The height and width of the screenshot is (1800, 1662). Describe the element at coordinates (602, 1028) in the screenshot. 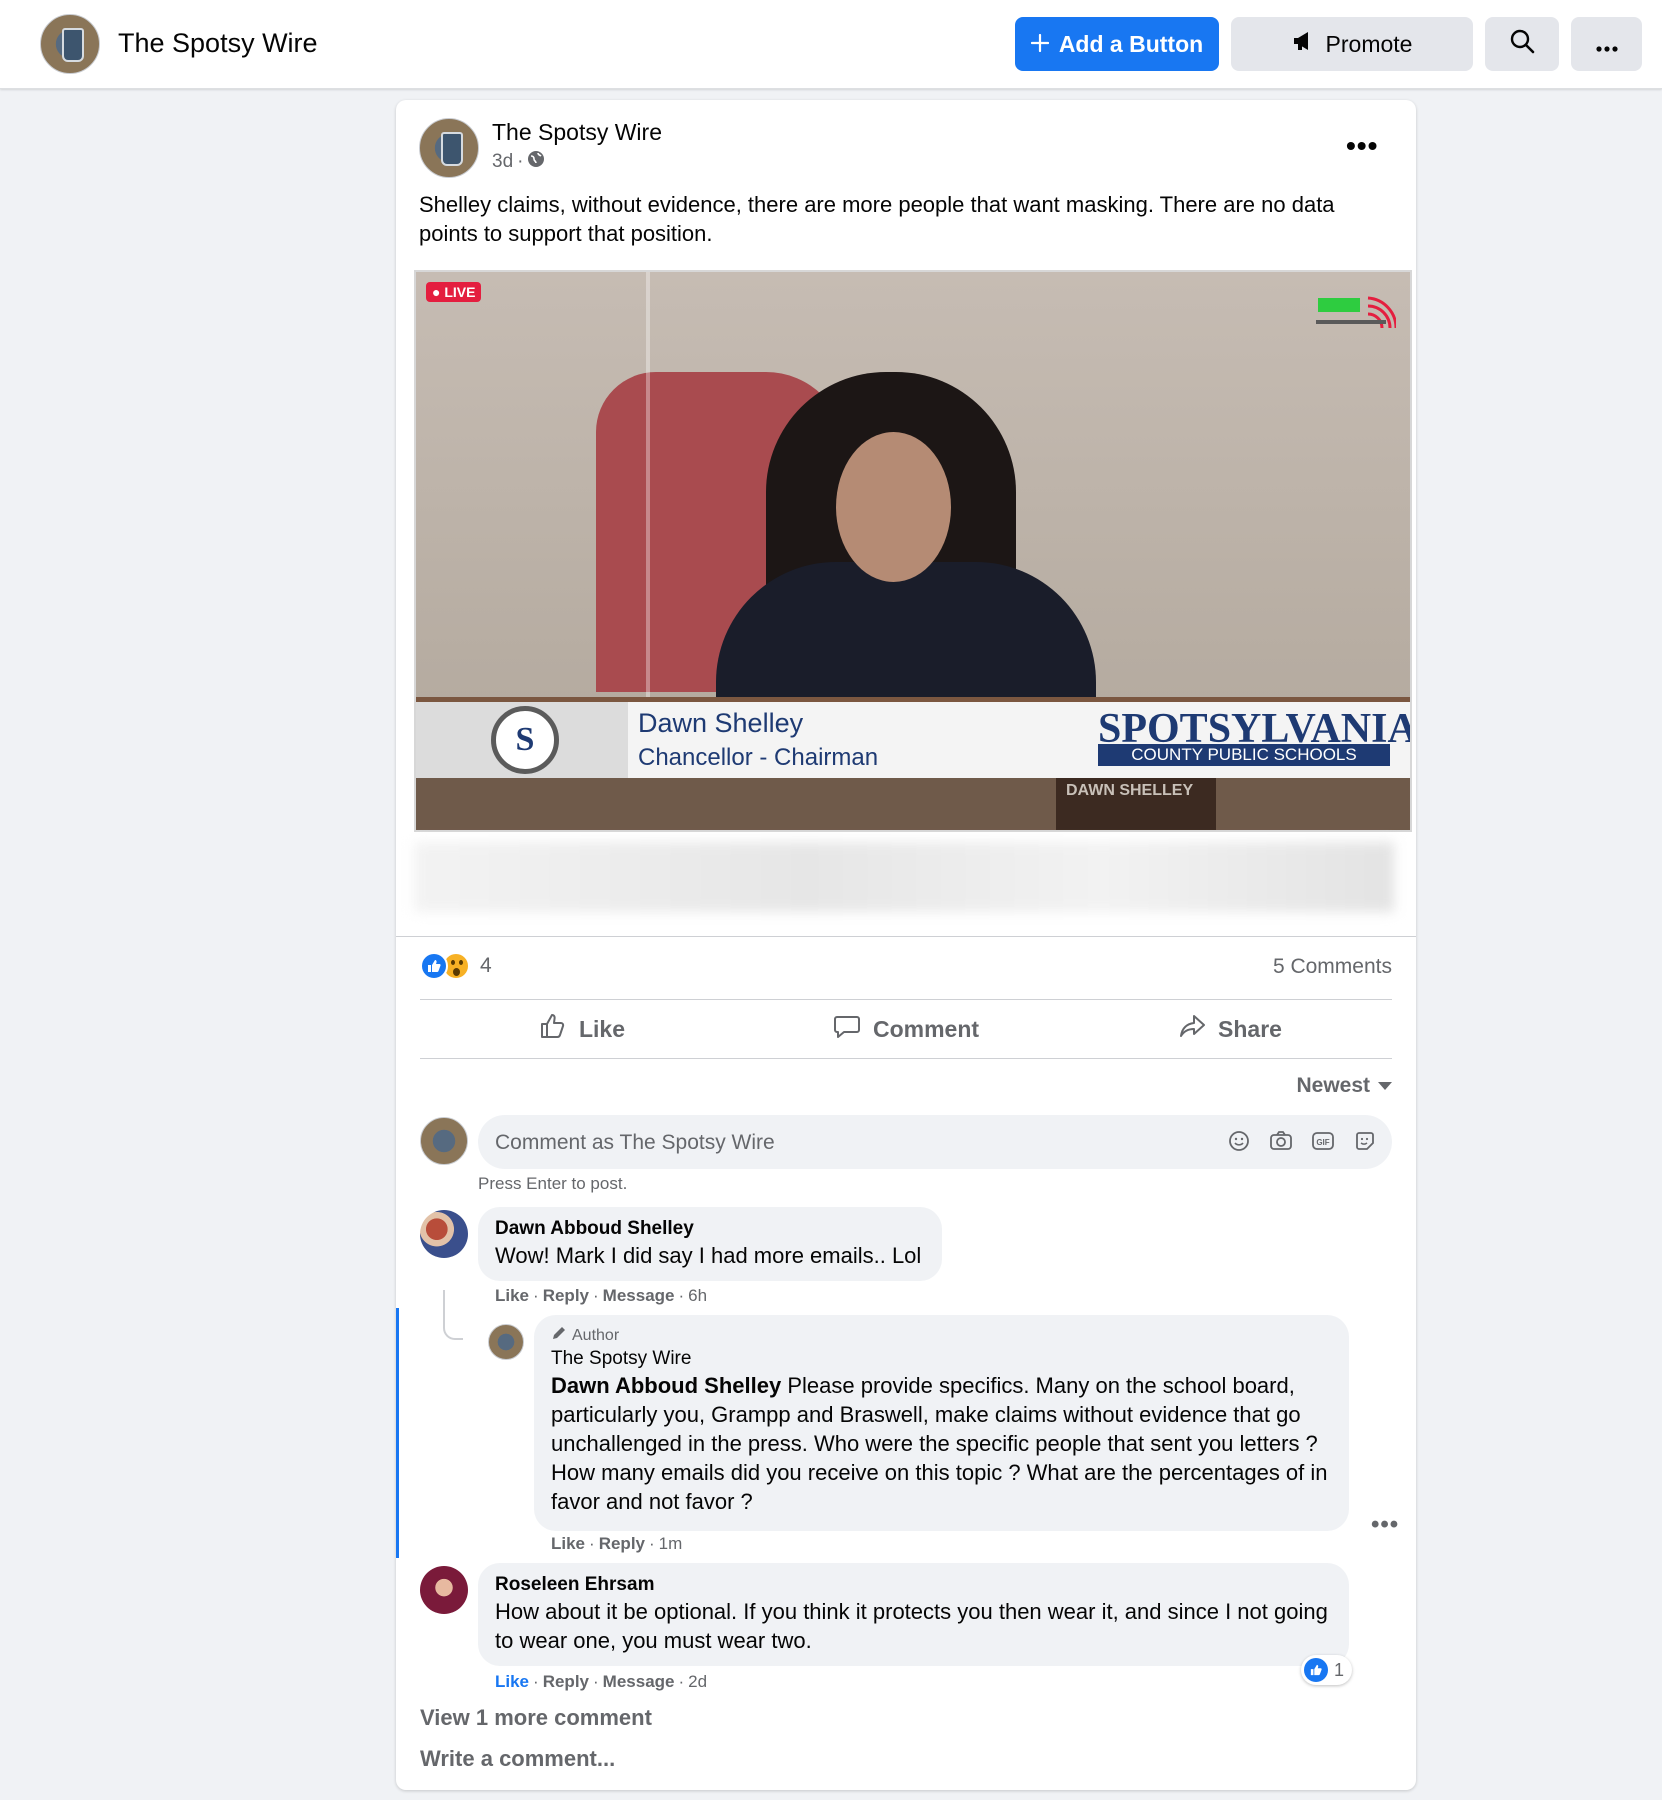

I see `like-label: Like` at that location.